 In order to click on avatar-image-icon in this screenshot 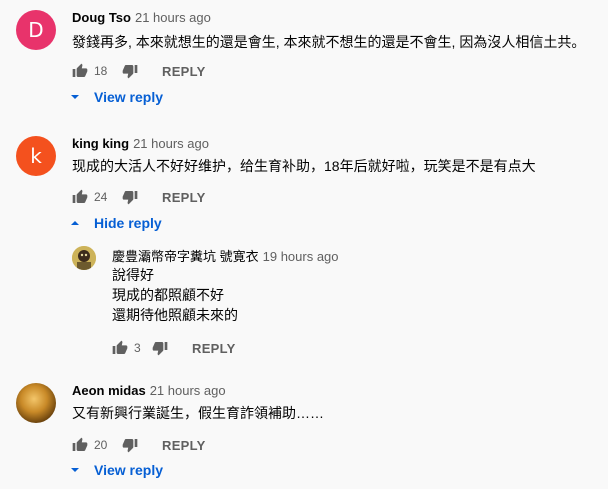, I will do `click(84, 258)`.